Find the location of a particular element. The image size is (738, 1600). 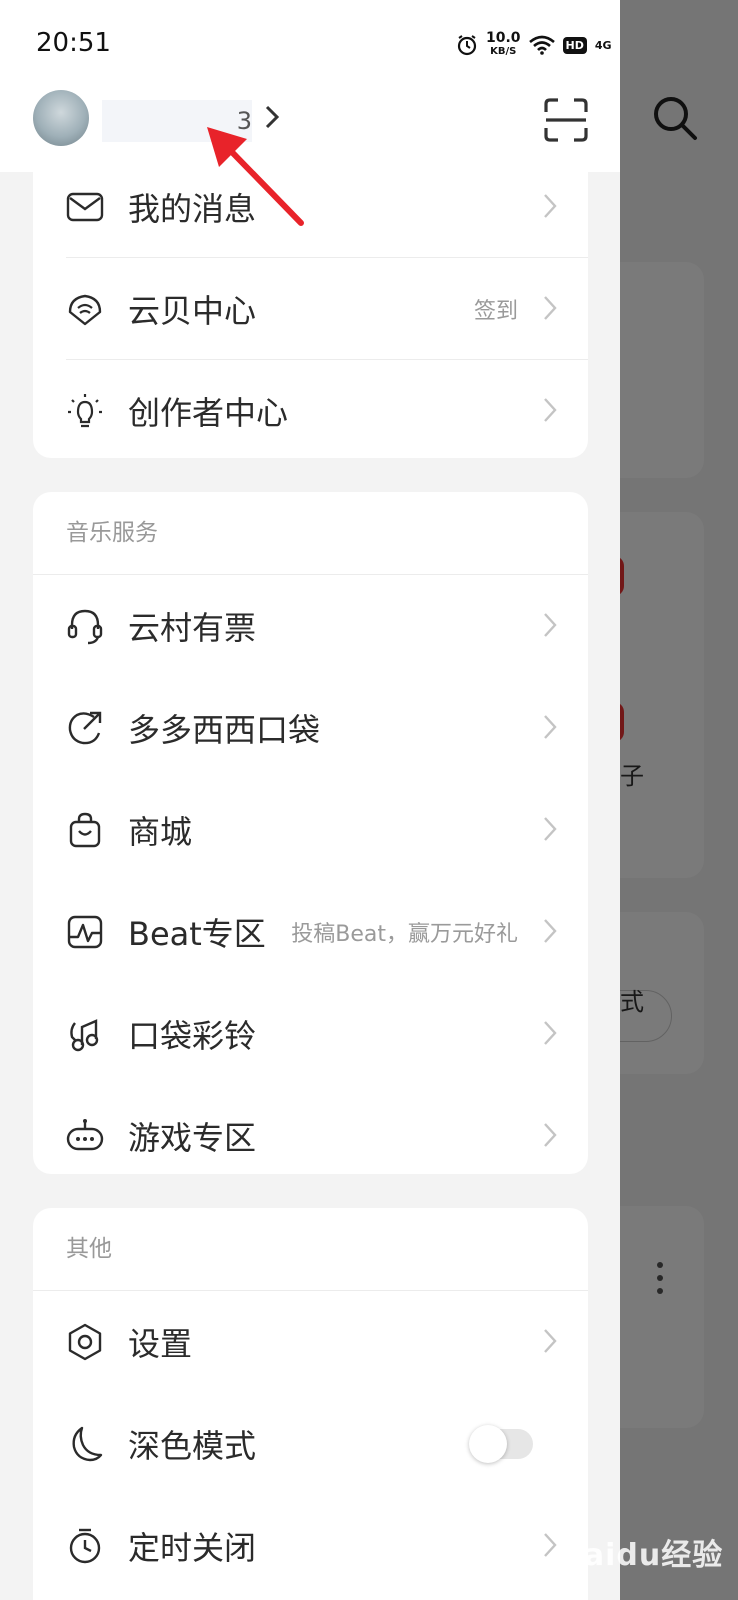

timer-icon is located at coordinates (85, 1546).